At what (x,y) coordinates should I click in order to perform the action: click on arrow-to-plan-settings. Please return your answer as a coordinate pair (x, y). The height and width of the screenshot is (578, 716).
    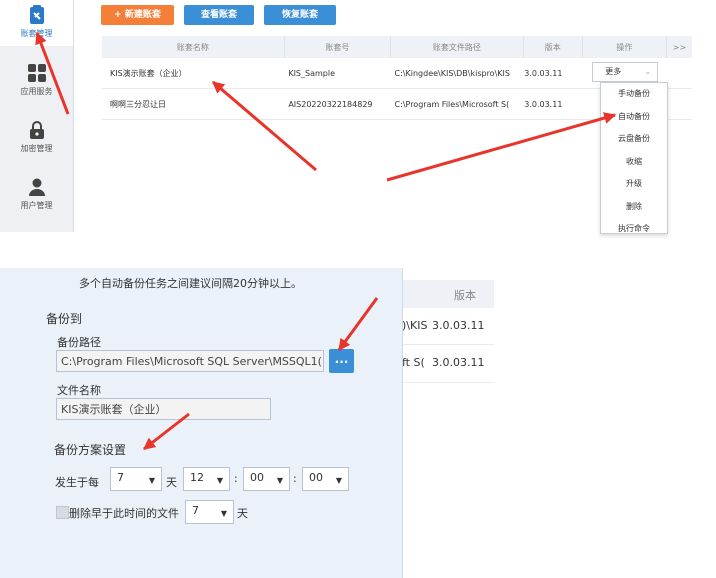
    Looking at the image, I should click on (166, 431).